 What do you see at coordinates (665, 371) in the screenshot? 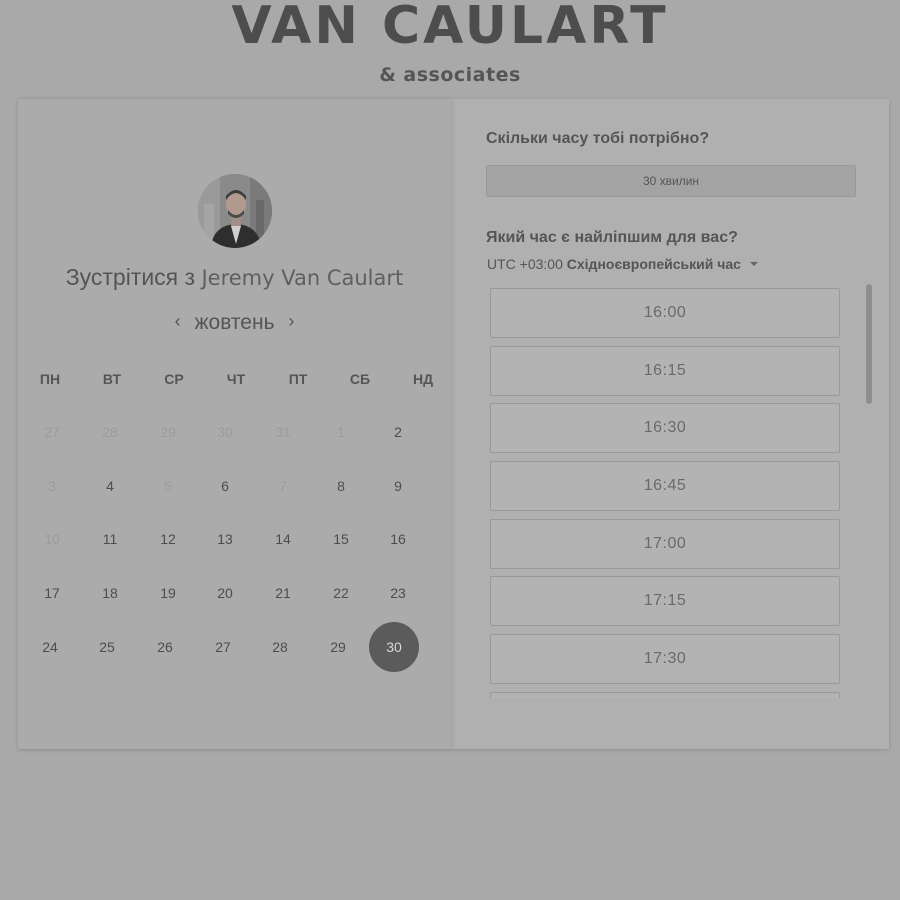
I see `time-slot-button: 16:15` at bounding box center [665, 371].